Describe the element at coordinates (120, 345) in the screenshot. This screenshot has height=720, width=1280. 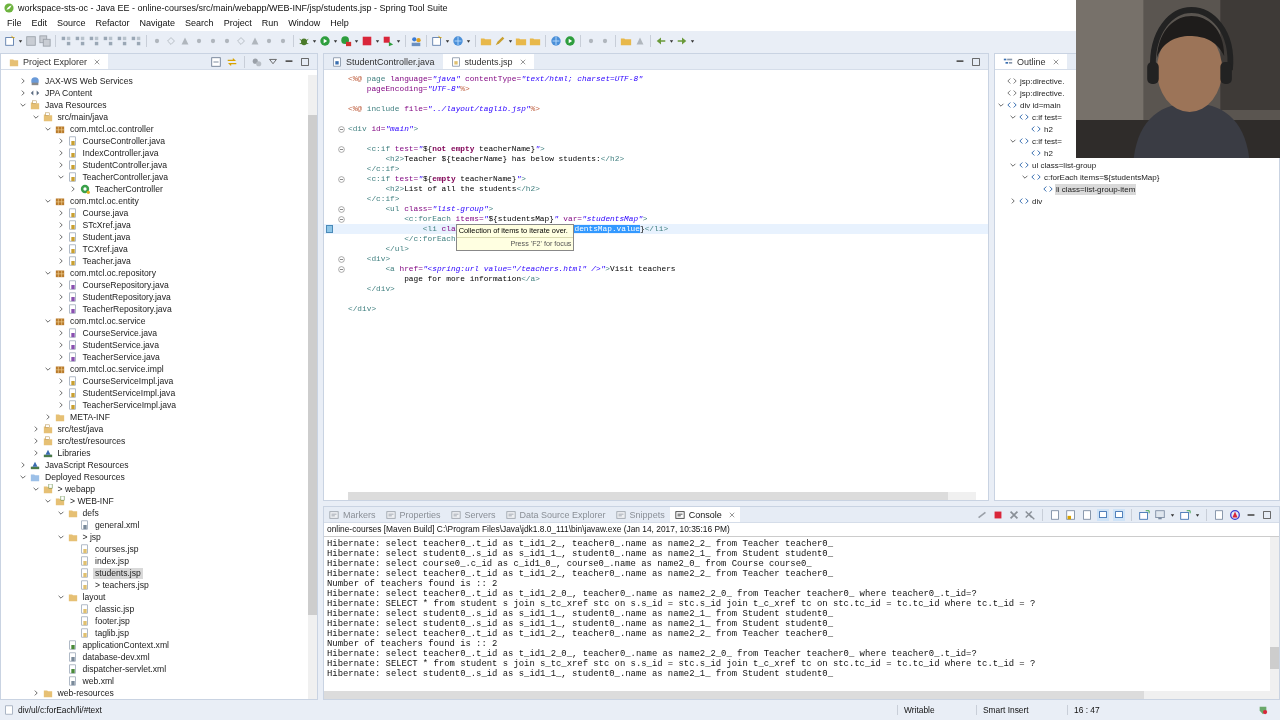
I see `tree-item: StudentService.java` at that location.